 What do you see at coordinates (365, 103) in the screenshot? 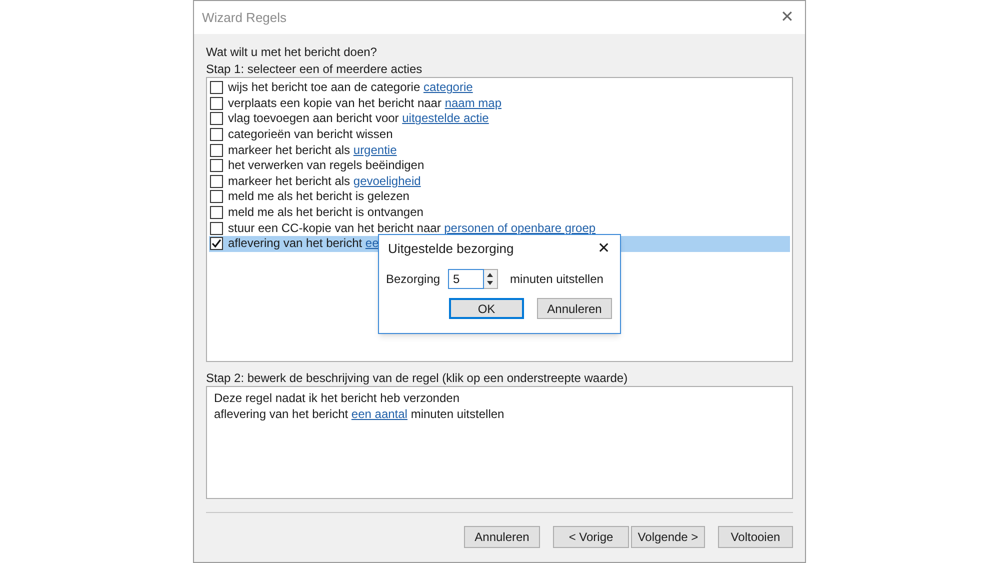
I see `action-text: verplaats een kopie van het bericht naar naam map` at bounding box center [365, 103].